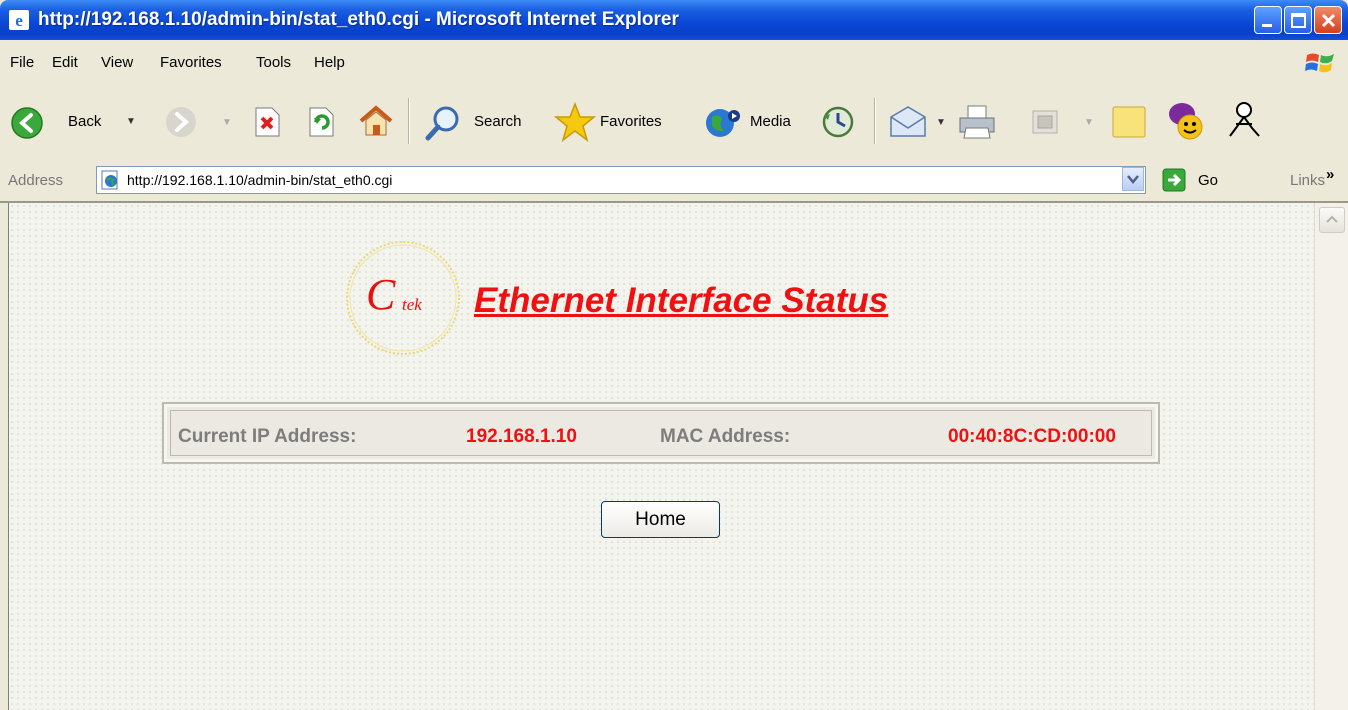 The height and width of the screenshot is (710, 1348). Describe the element at coordinates (181, 122) in the screenshot. I see `forward-arrow-icon` at that location.